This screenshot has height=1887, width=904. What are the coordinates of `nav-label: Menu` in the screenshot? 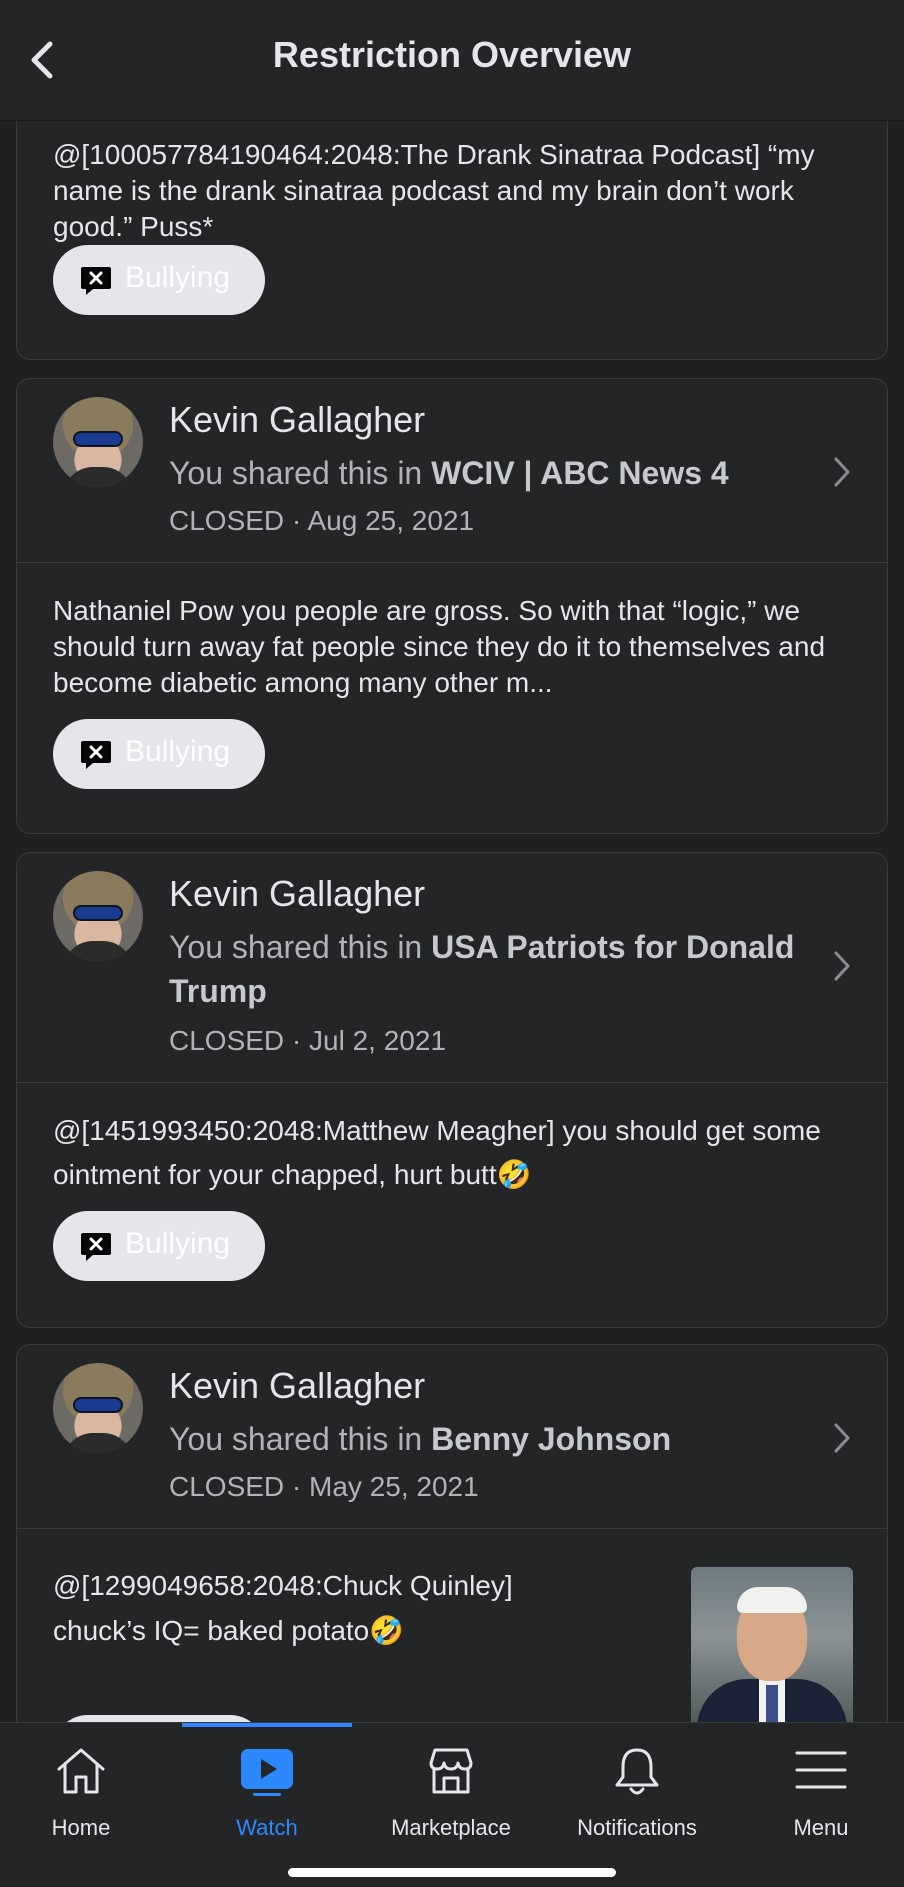 It's located at (821, 1827).